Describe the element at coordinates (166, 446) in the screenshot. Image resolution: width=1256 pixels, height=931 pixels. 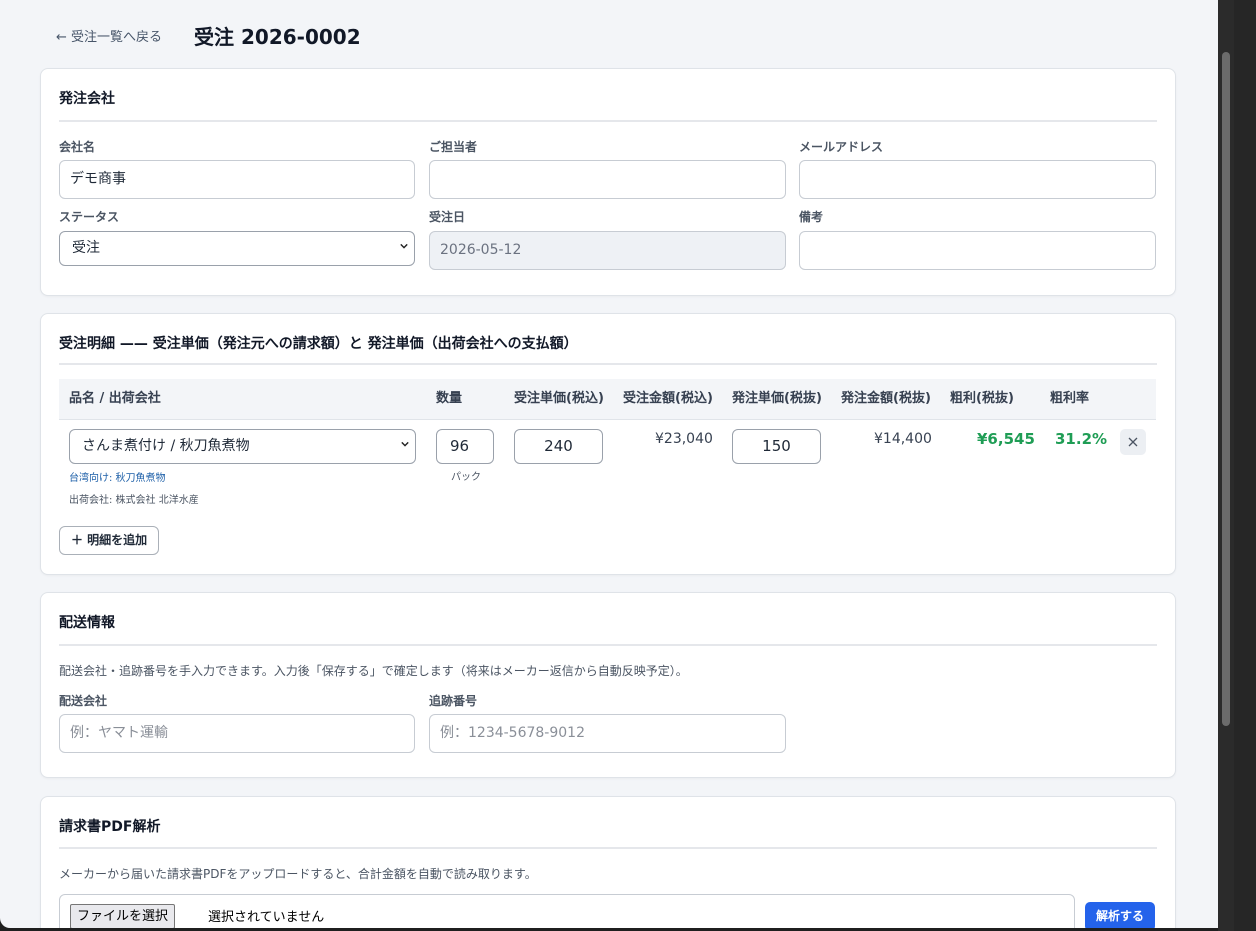
I see `product-select-value: さんま煮付け / 秋刀魚煮物` at that location.